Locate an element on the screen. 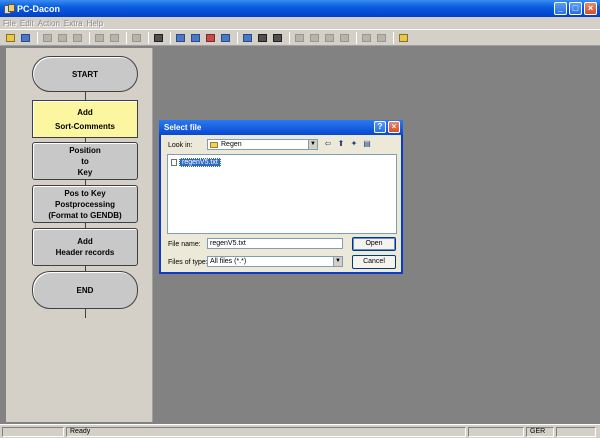  list-item: regenV5.txt is located at coordinates (196, 162).